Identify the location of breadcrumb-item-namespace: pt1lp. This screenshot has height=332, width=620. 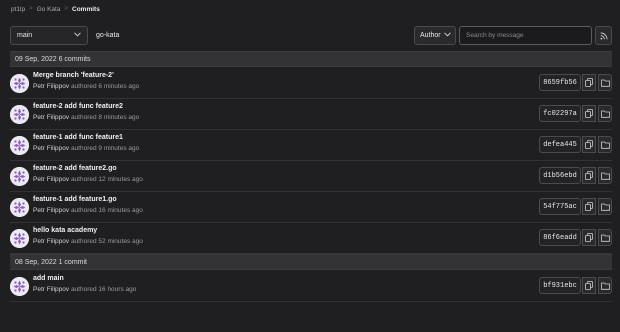
(18, 9).